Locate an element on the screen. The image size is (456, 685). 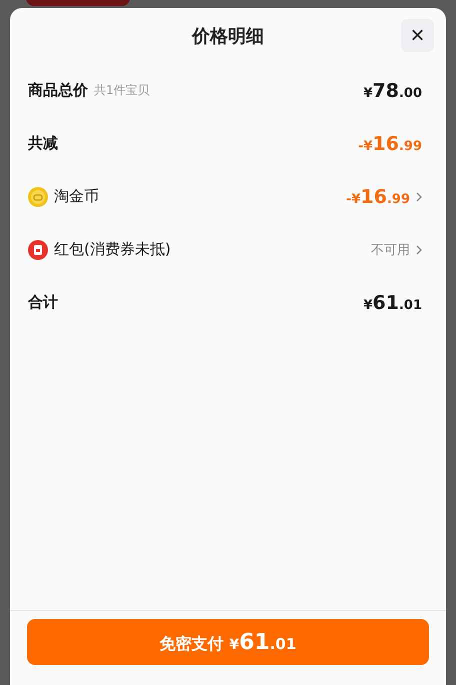
row-label: 红包(消费券未抵) is located at coordinates (112, 249).